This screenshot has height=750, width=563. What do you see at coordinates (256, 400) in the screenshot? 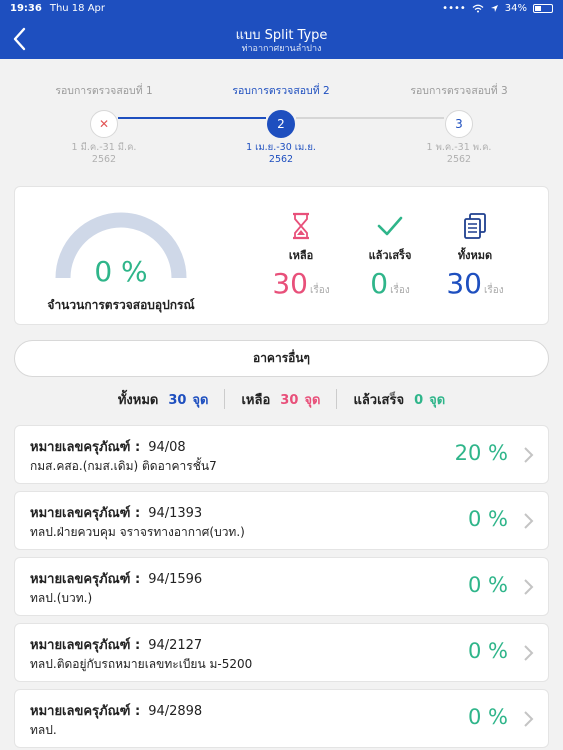
I see `count-label: เหลือ` at bounding box center [256, 400].